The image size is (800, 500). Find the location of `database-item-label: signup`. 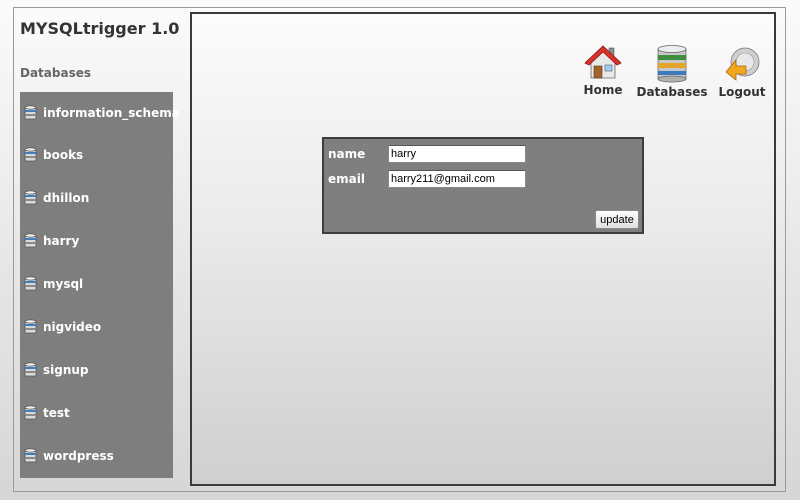

database-item-label: signup is located at coordinates (66, 370).